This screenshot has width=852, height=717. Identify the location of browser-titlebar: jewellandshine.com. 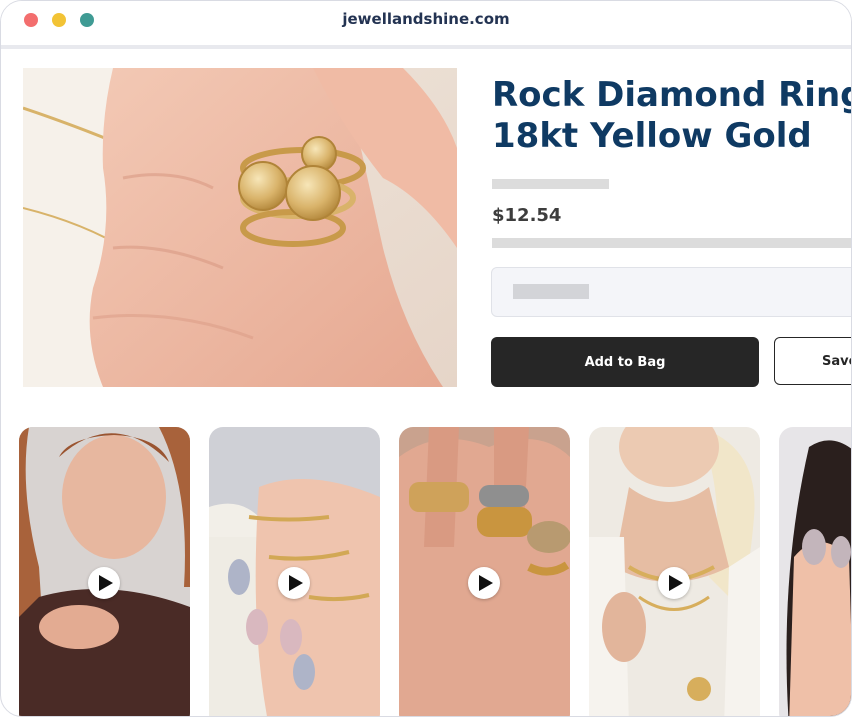
(426, 25).